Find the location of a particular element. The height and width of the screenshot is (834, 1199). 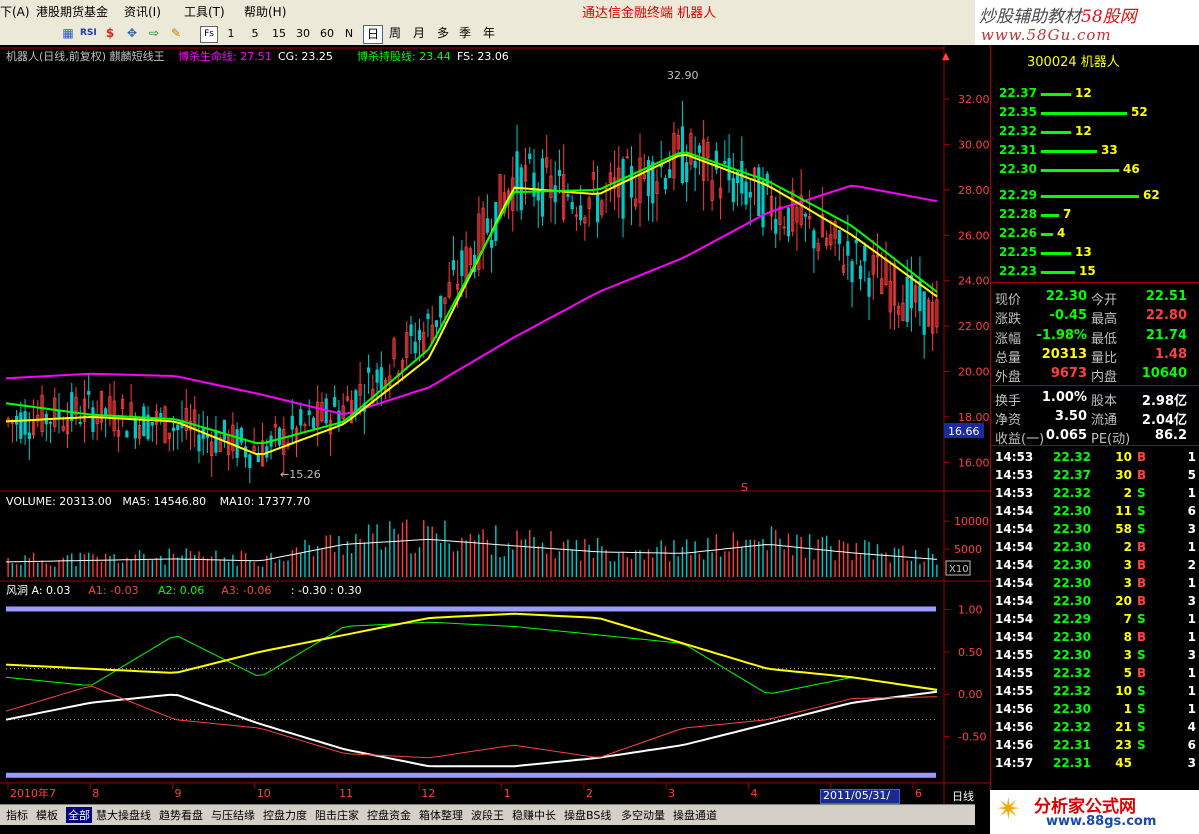

period-year: 年 is located at coordinates (489, 33).